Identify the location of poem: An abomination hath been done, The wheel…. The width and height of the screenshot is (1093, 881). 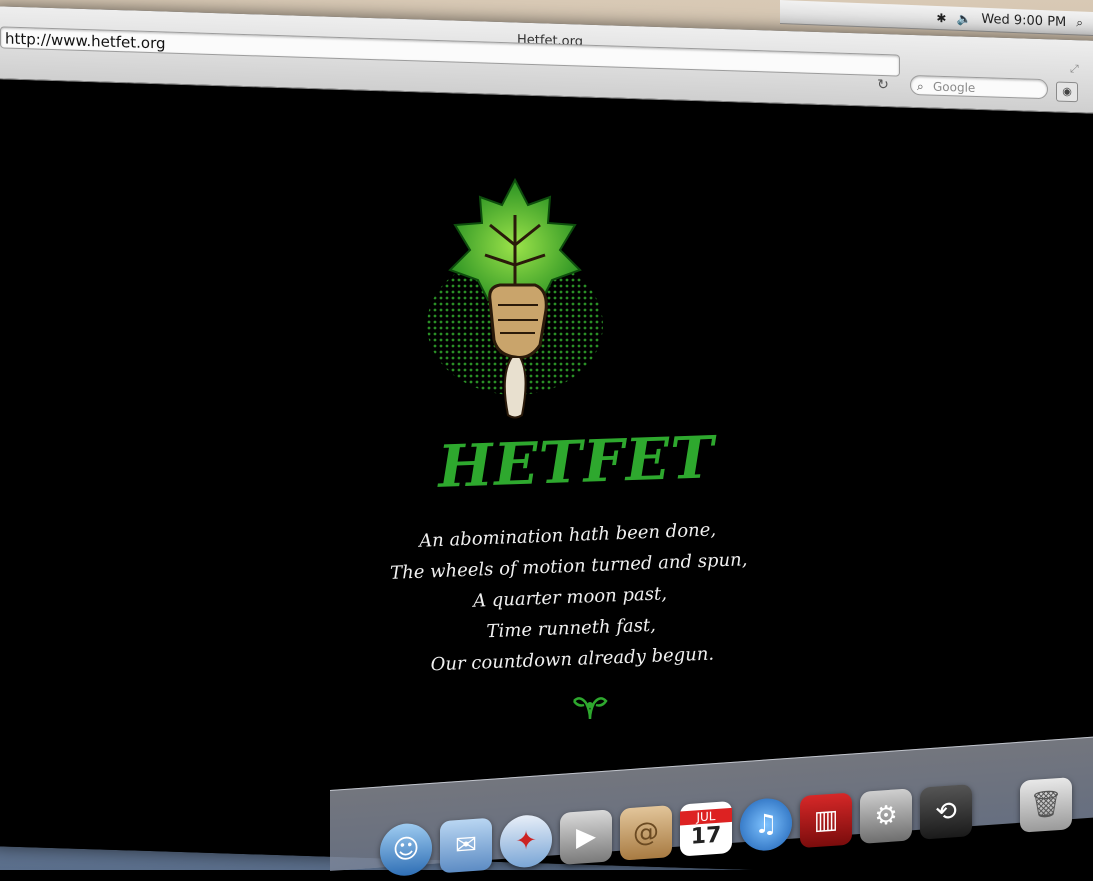
(570, 597).